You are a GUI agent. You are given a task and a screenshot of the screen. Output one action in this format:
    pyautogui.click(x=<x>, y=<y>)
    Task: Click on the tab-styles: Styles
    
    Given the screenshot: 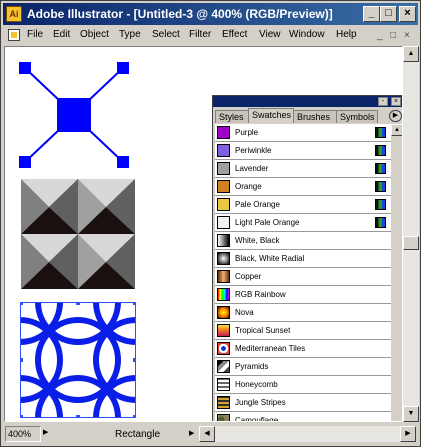 What is the action you would take?
    pyautogui.click(x=232, y=116)
    